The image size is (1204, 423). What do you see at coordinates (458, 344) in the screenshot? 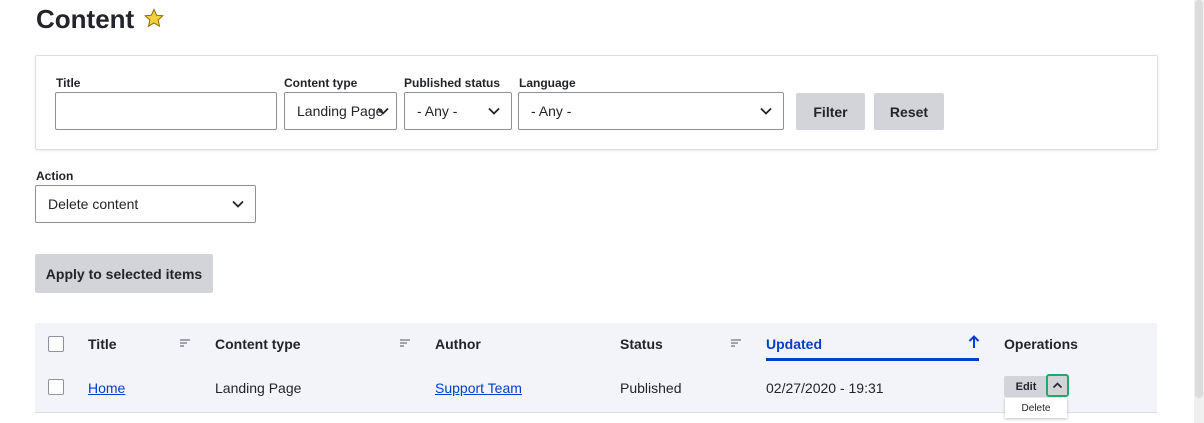
I see `column-author-header: Author` at bounding box center [458, 344].